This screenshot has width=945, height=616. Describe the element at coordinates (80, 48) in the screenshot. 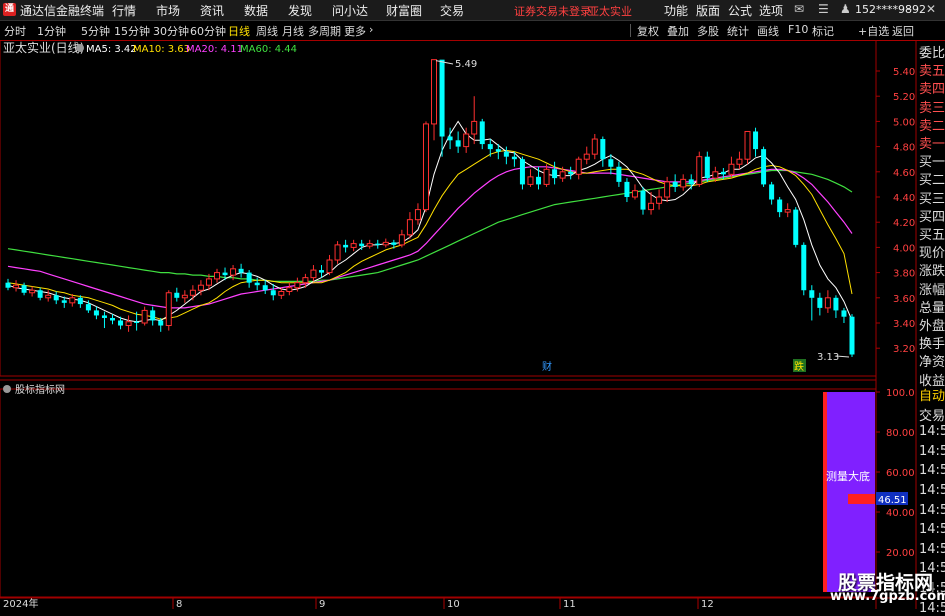

I see `expand-icon` at that location.